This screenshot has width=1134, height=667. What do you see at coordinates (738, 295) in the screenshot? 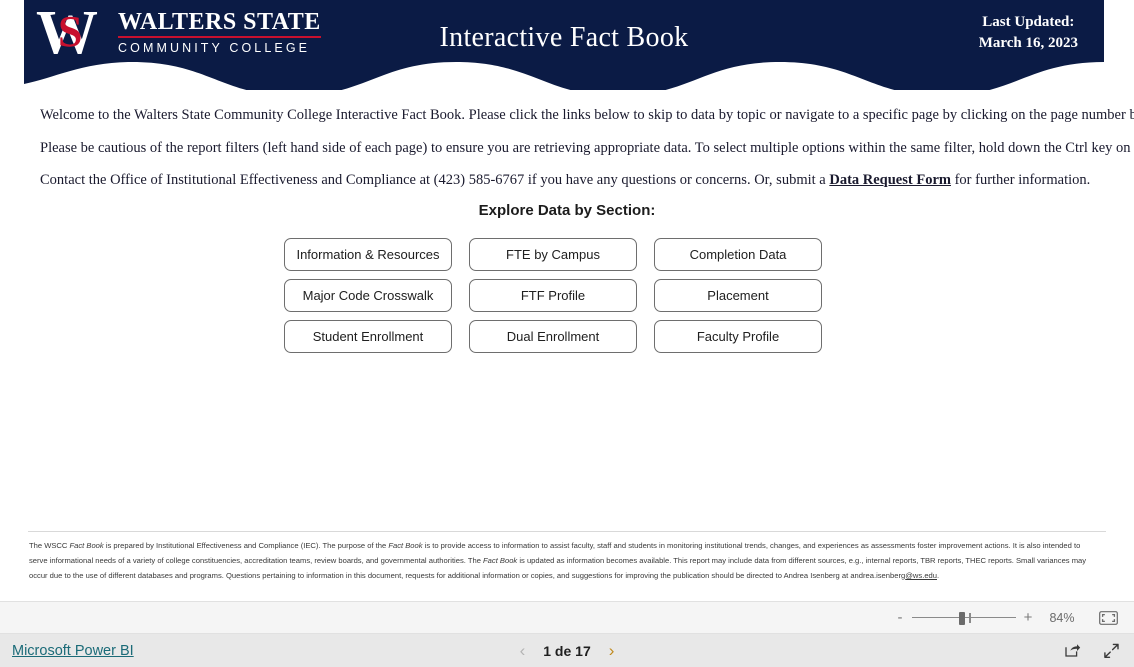
I see `section-button-placement: Placement` at bounding box center [738, 295].